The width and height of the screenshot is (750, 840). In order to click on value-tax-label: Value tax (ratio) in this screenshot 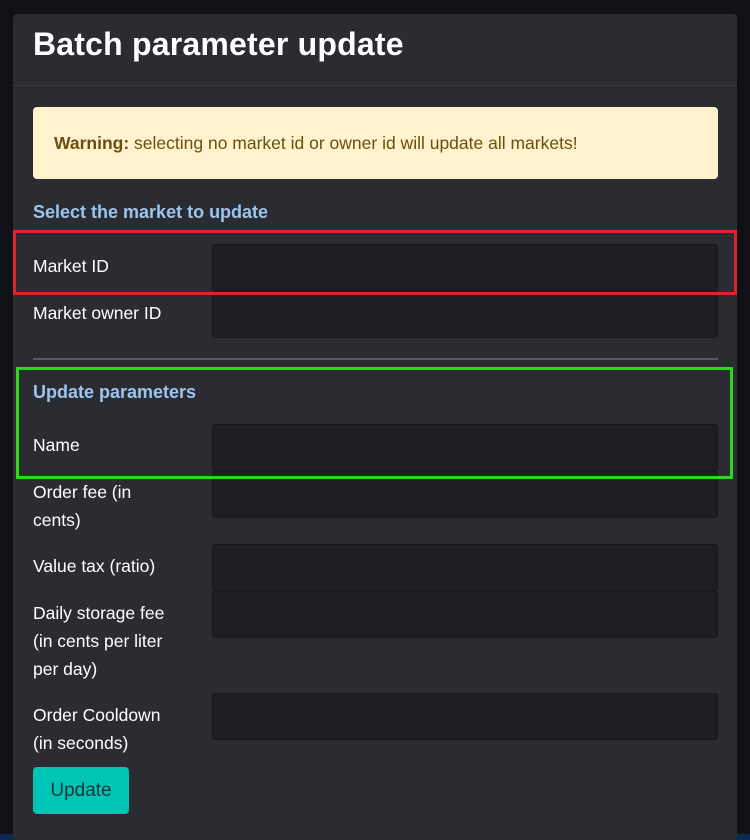, I will do `click(94, 566)`.